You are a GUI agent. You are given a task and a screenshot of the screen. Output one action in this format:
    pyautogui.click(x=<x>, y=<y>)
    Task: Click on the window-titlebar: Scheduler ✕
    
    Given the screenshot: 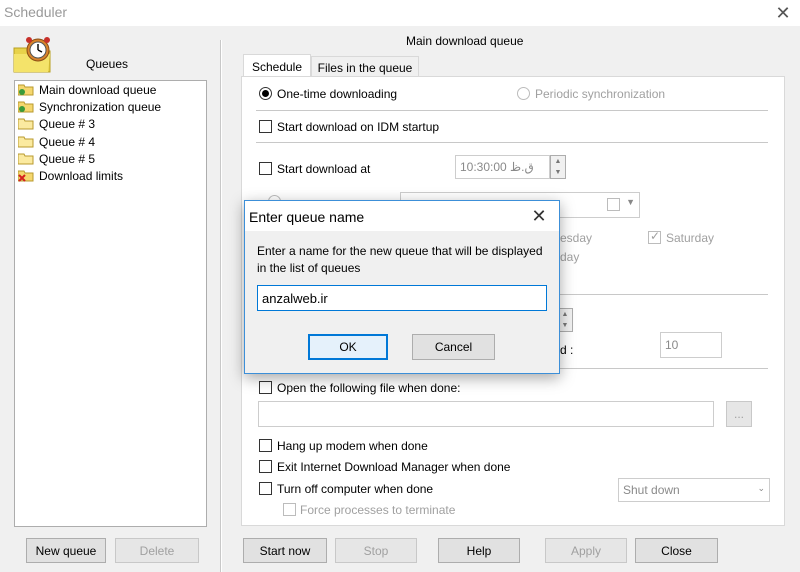 What is the action you would take?
    pyautogui.click(x=400, y=13)
    